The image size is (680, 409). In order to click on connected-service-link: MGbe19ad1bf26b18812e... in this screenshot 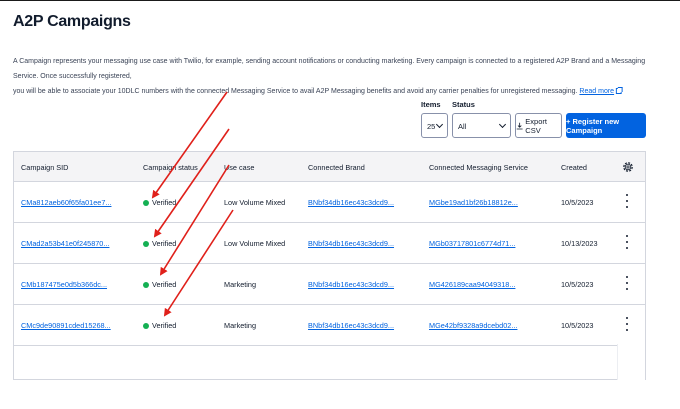, I will do `click(473, 202)`.